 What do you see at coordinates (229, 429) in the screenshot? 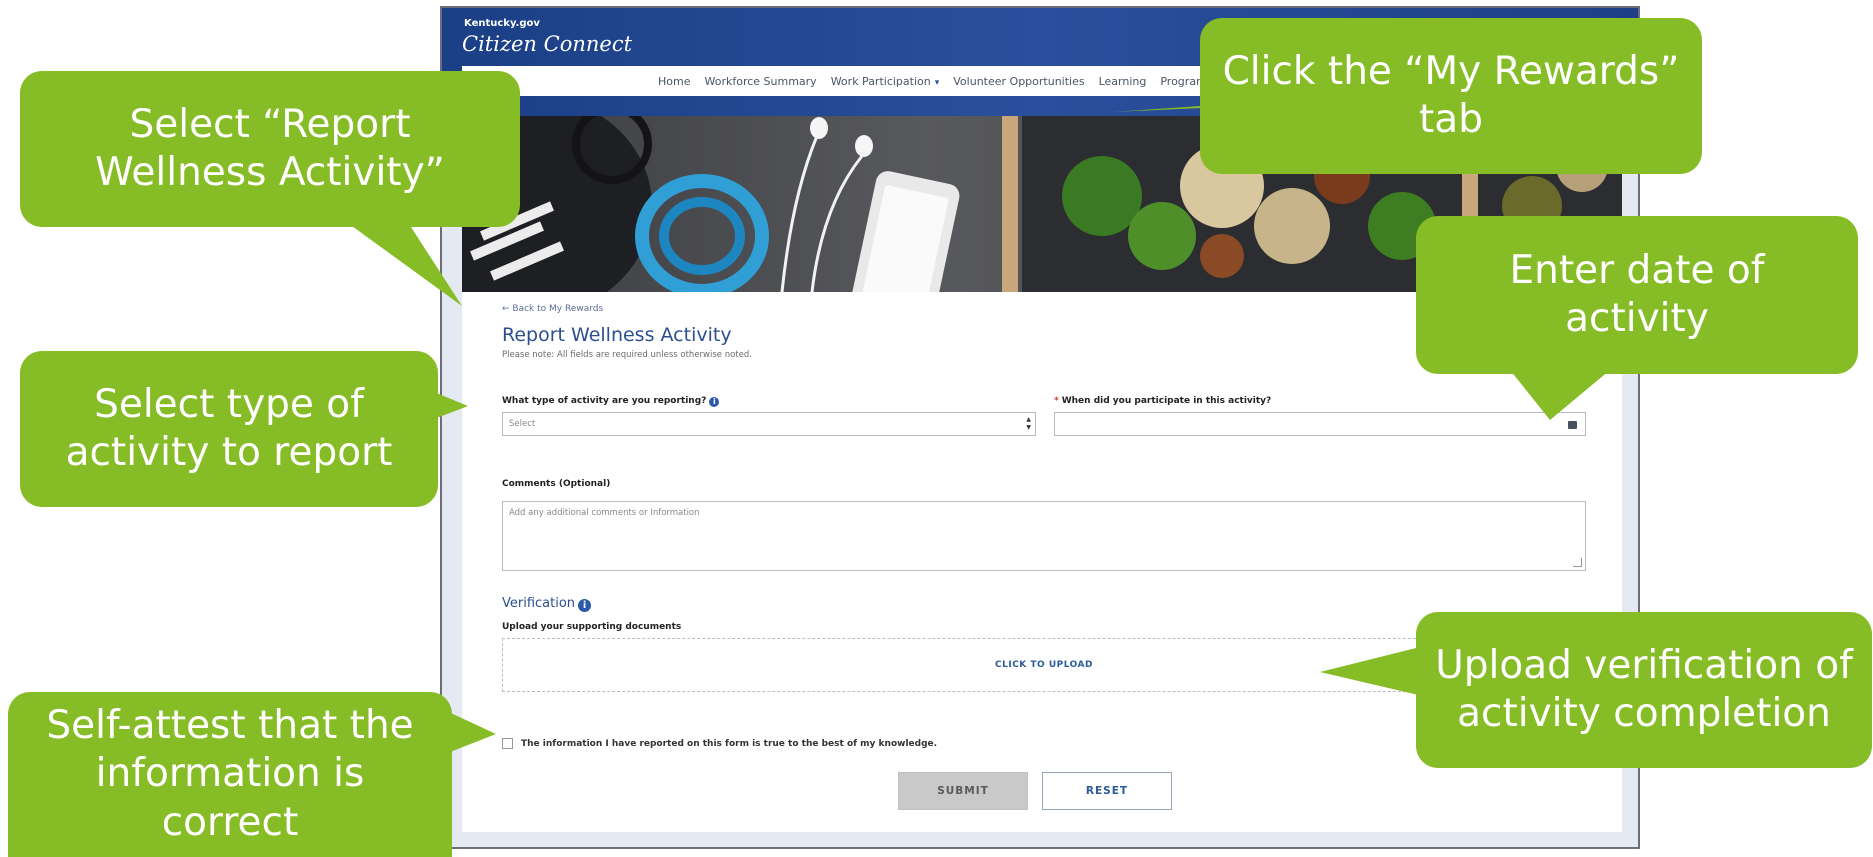
I see `callout-select-type: Select type of activity to report` at bounding box center [229, 429].